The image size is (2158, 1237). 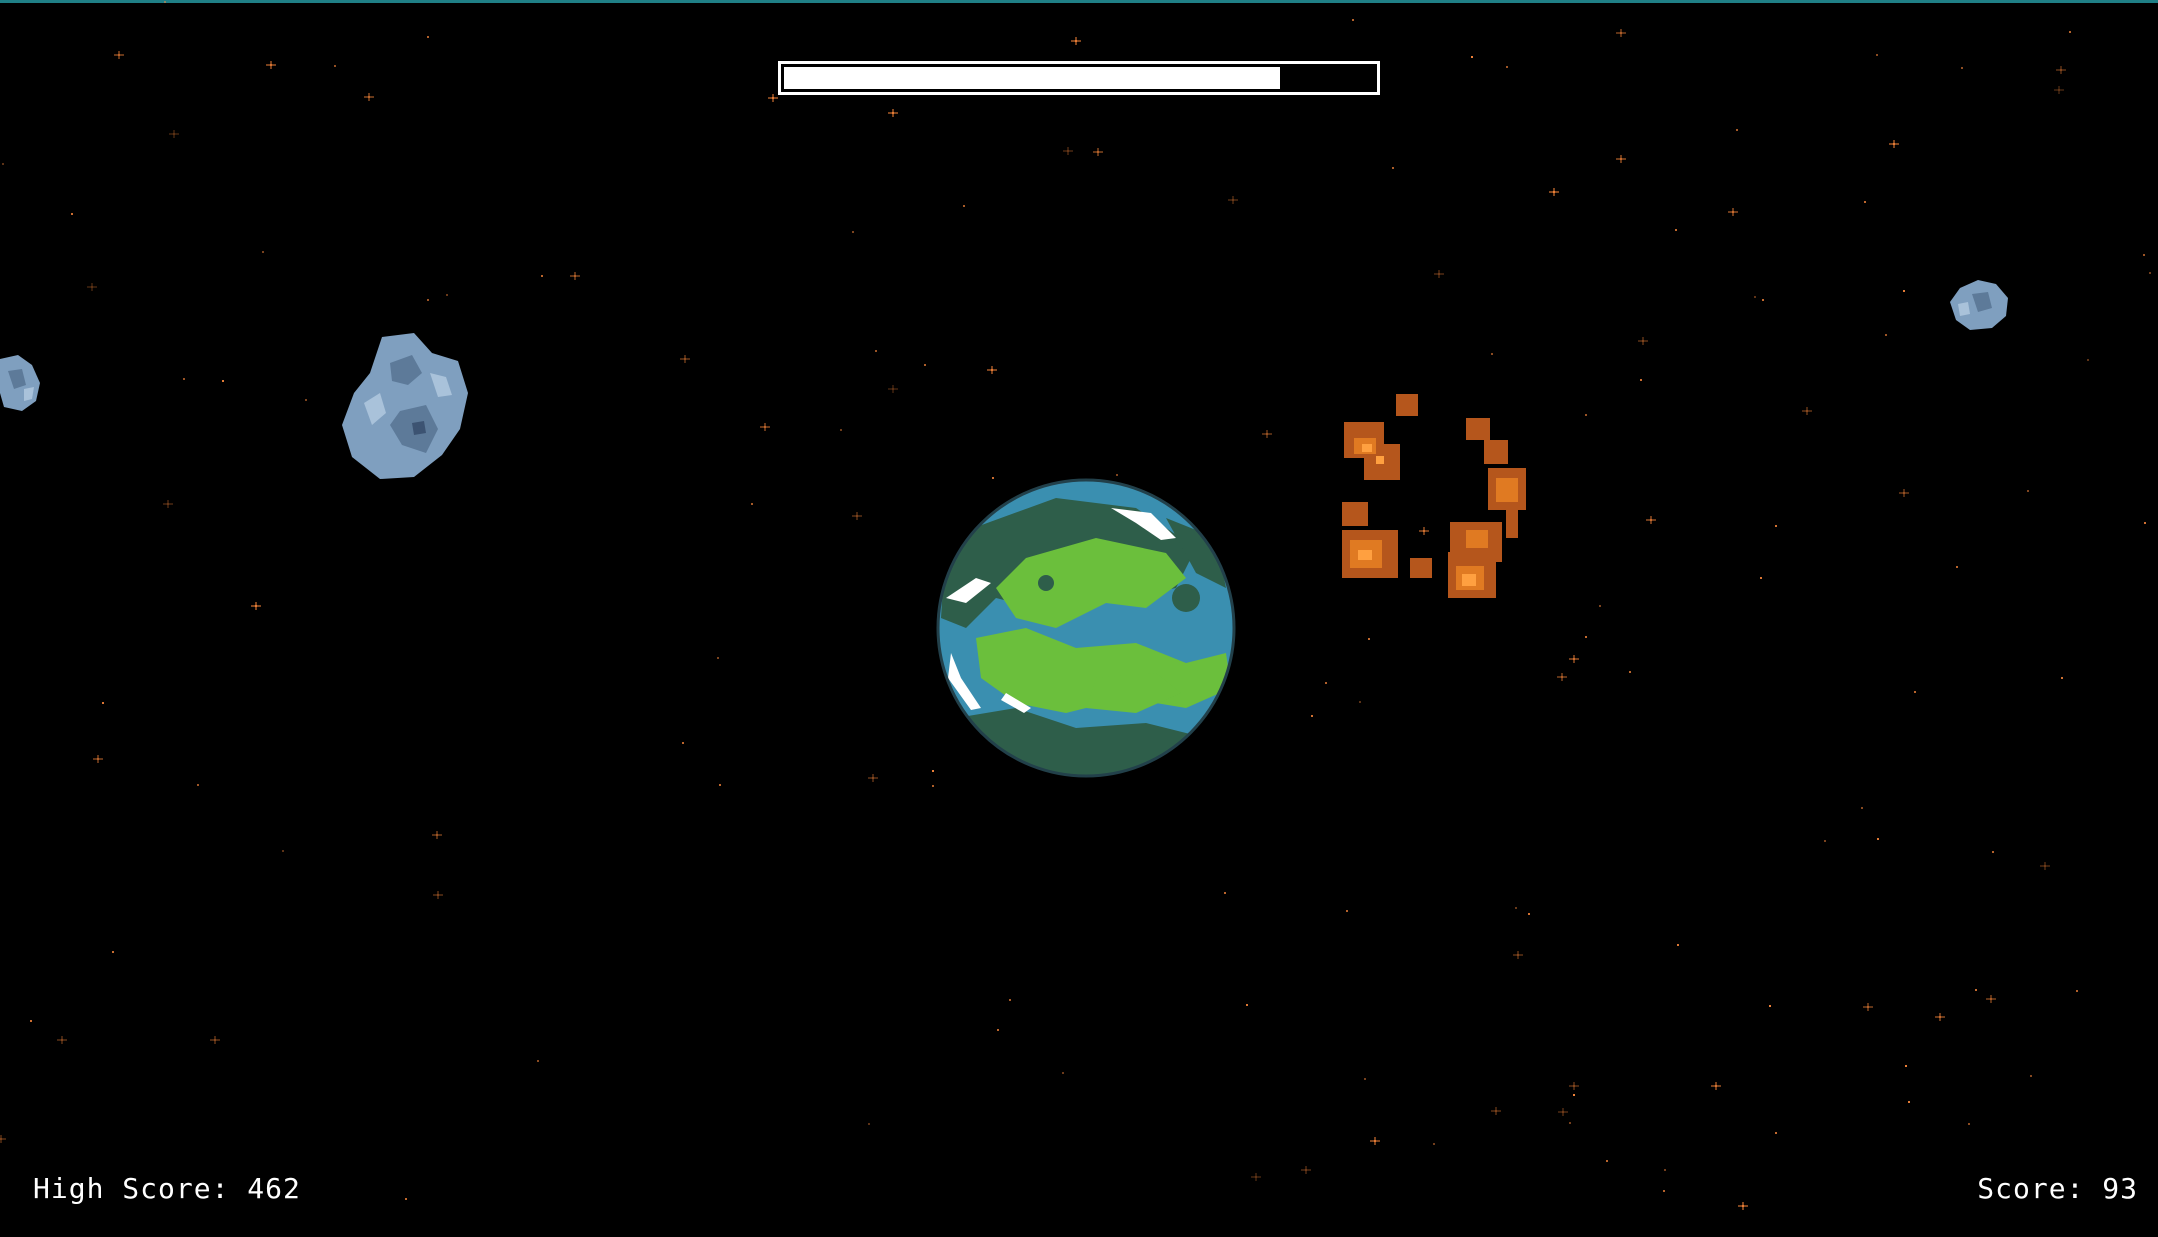 I want to click on high-score-label: High Score:, so click(x=131, y=1188).